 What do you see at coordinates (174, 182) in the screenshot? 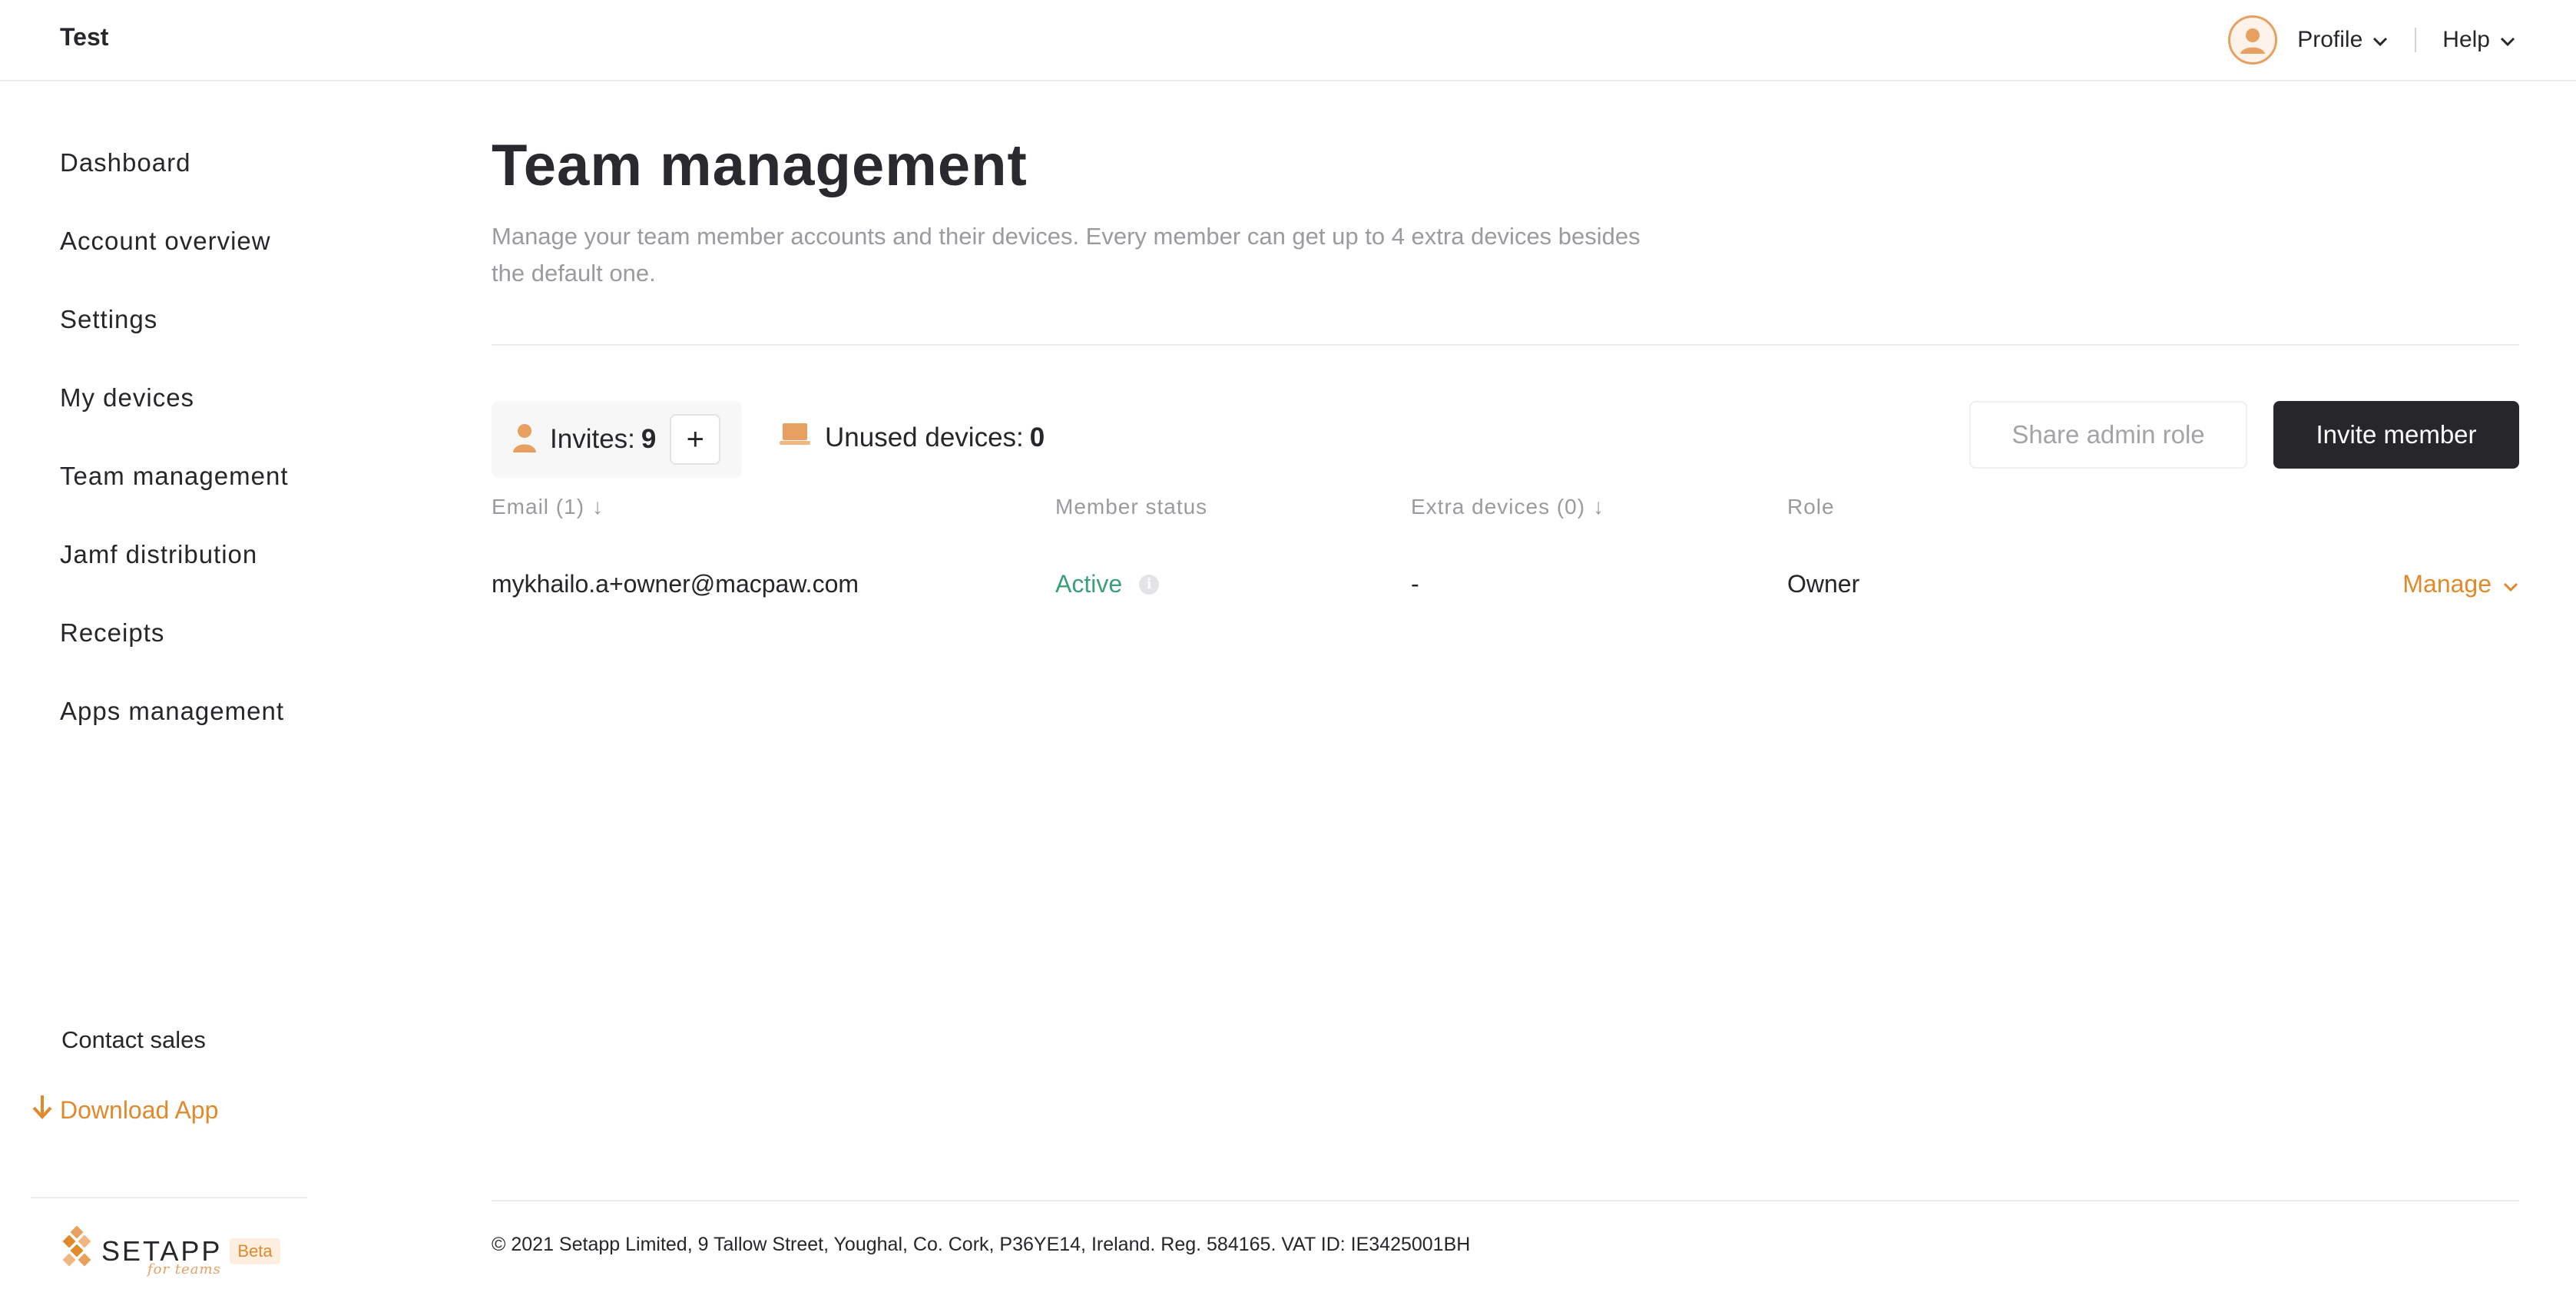
I see `sidebar-item-dashboard: Dashboard` at bounding box center [174, 182].